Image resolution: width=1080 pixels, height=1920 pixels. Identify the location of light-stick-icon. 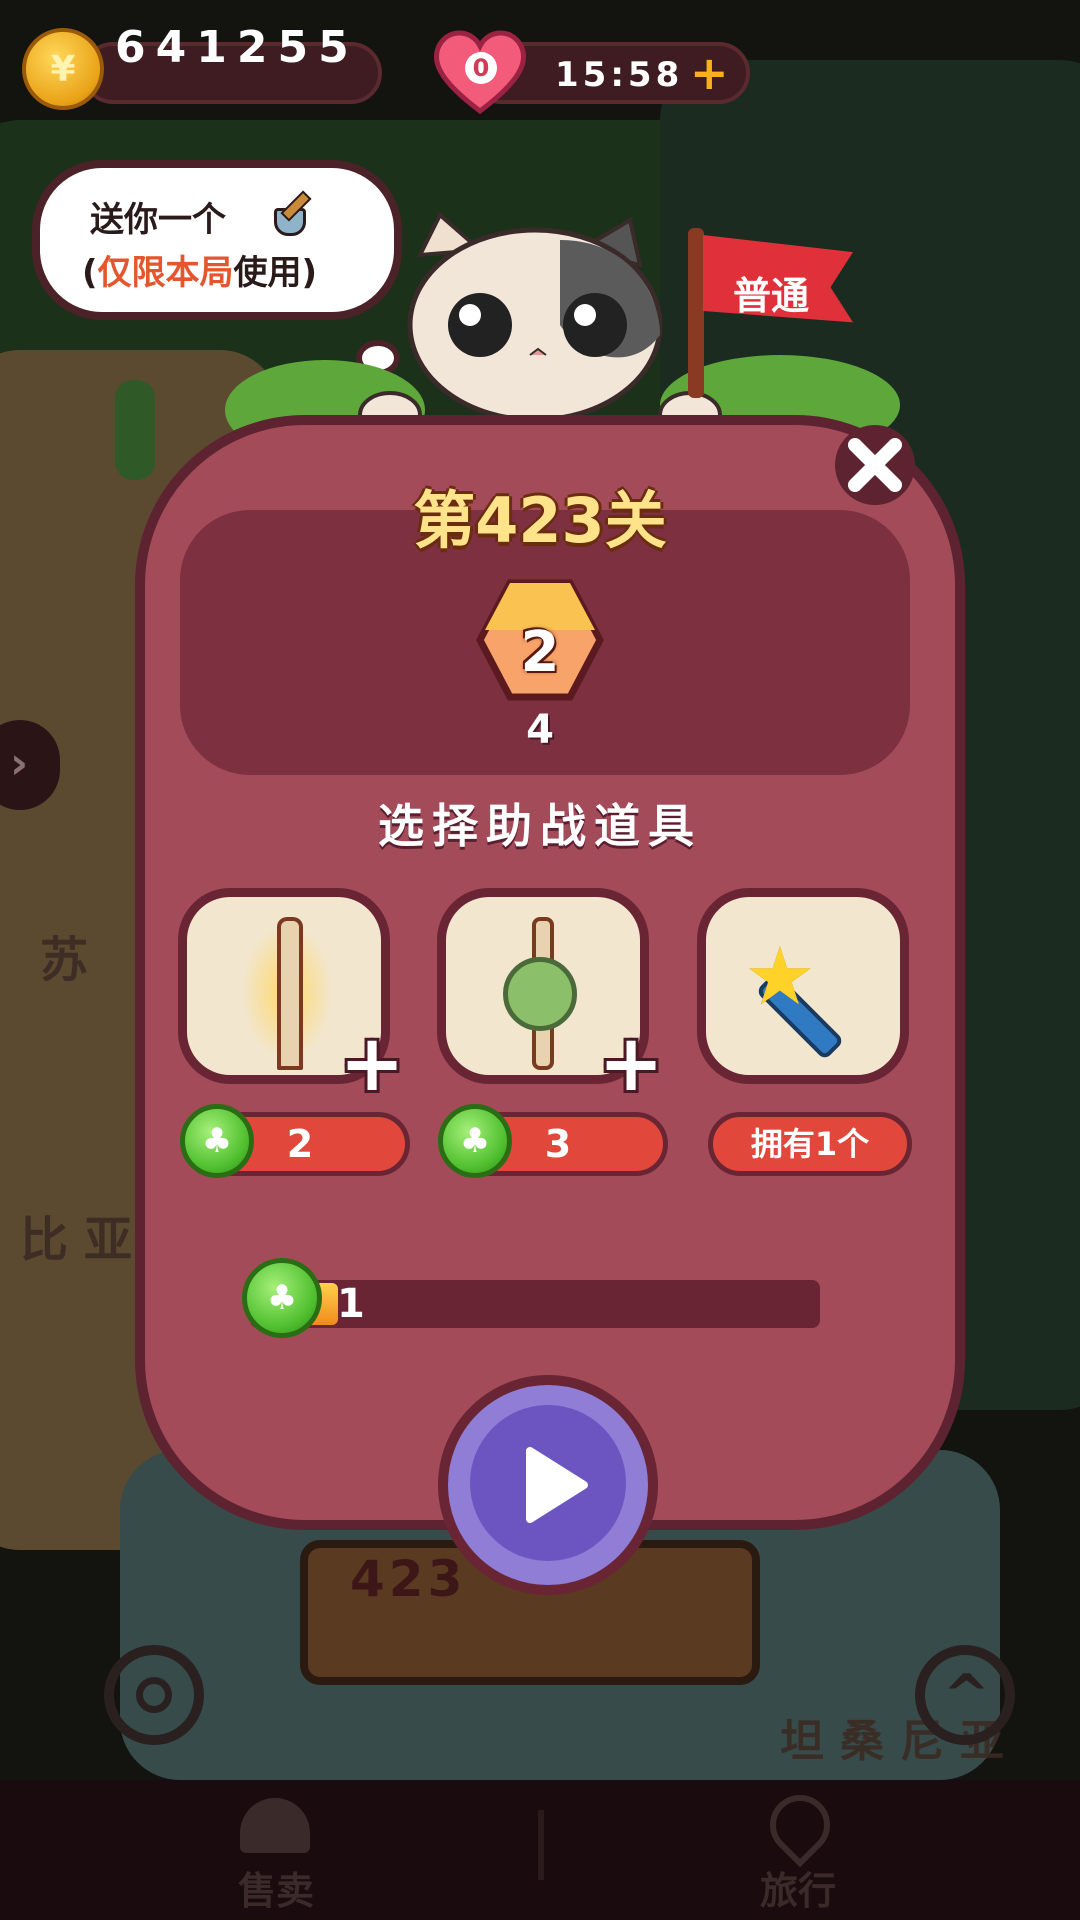
(290, 993).